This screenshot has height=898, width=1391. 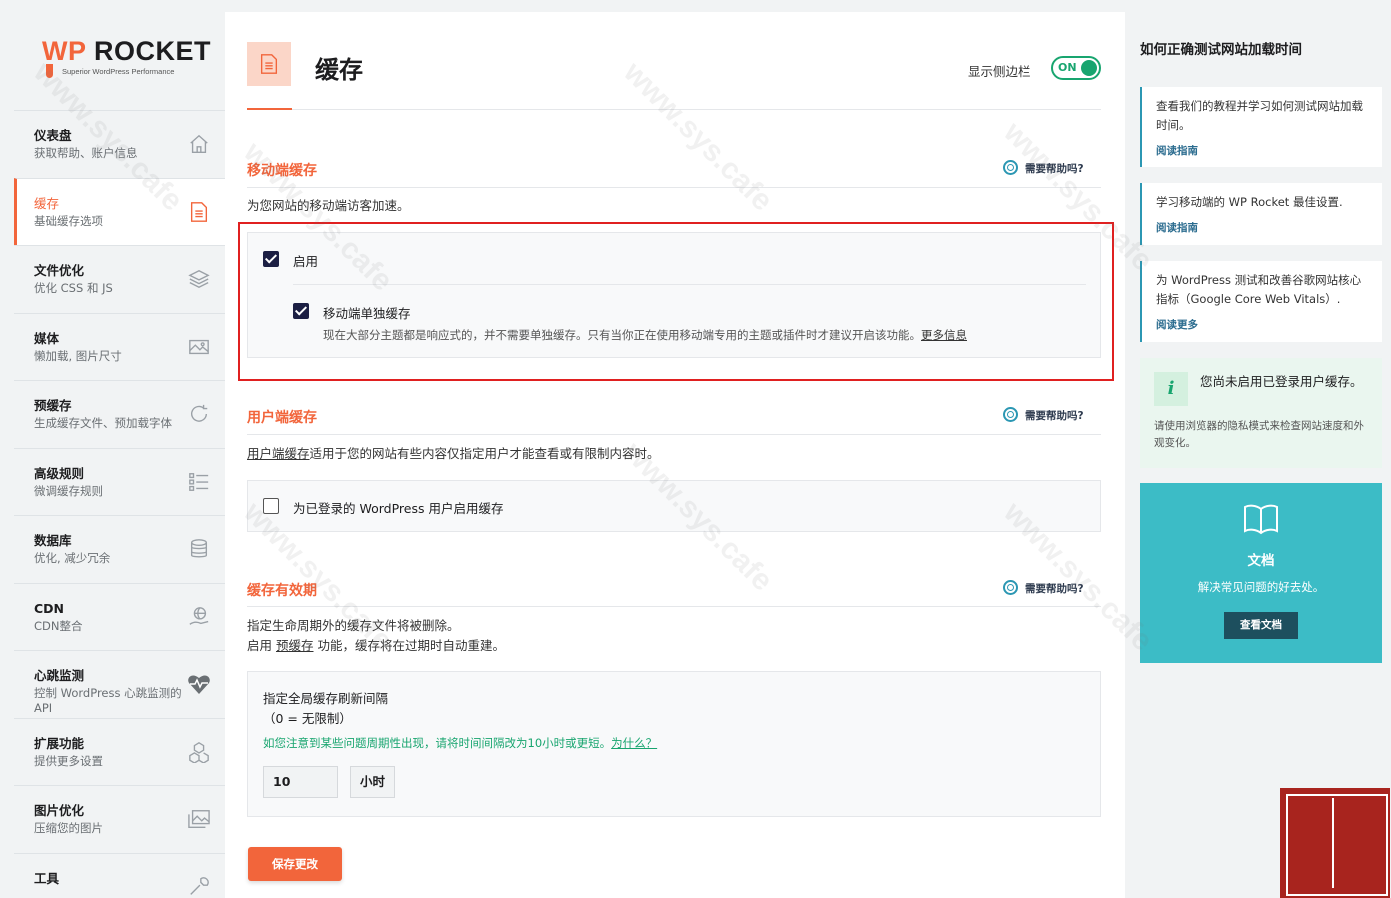 I want to click on more-info-link: 更多信息, so click(x=944, y=335).